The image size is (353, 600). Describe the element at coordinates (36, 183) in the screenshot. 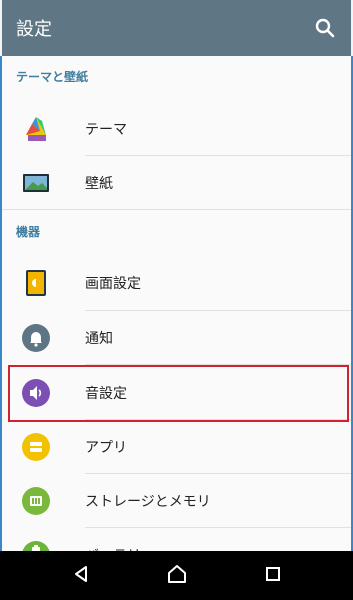

I see `wallpaper-icon` at that location.